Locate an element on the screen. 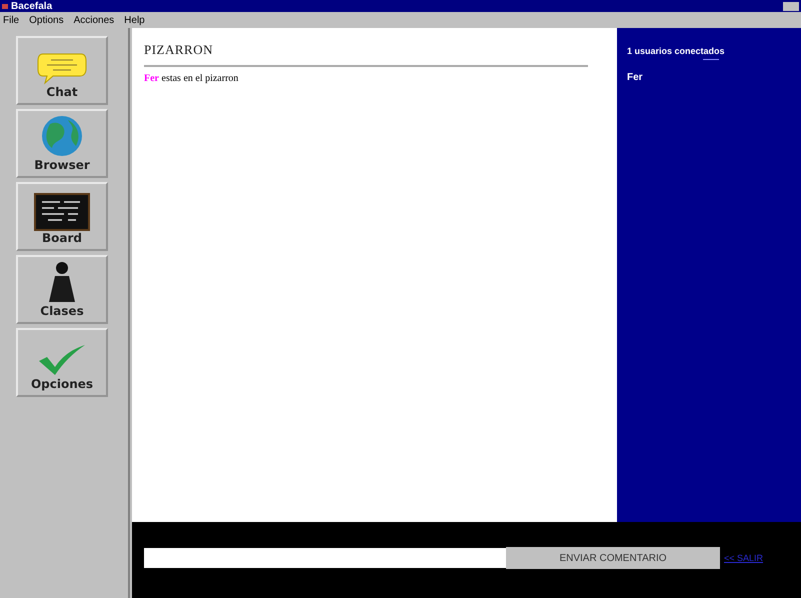 This screenshot has width=801, height=598. window-title: Bacefala is located at coordinates (31, 6).